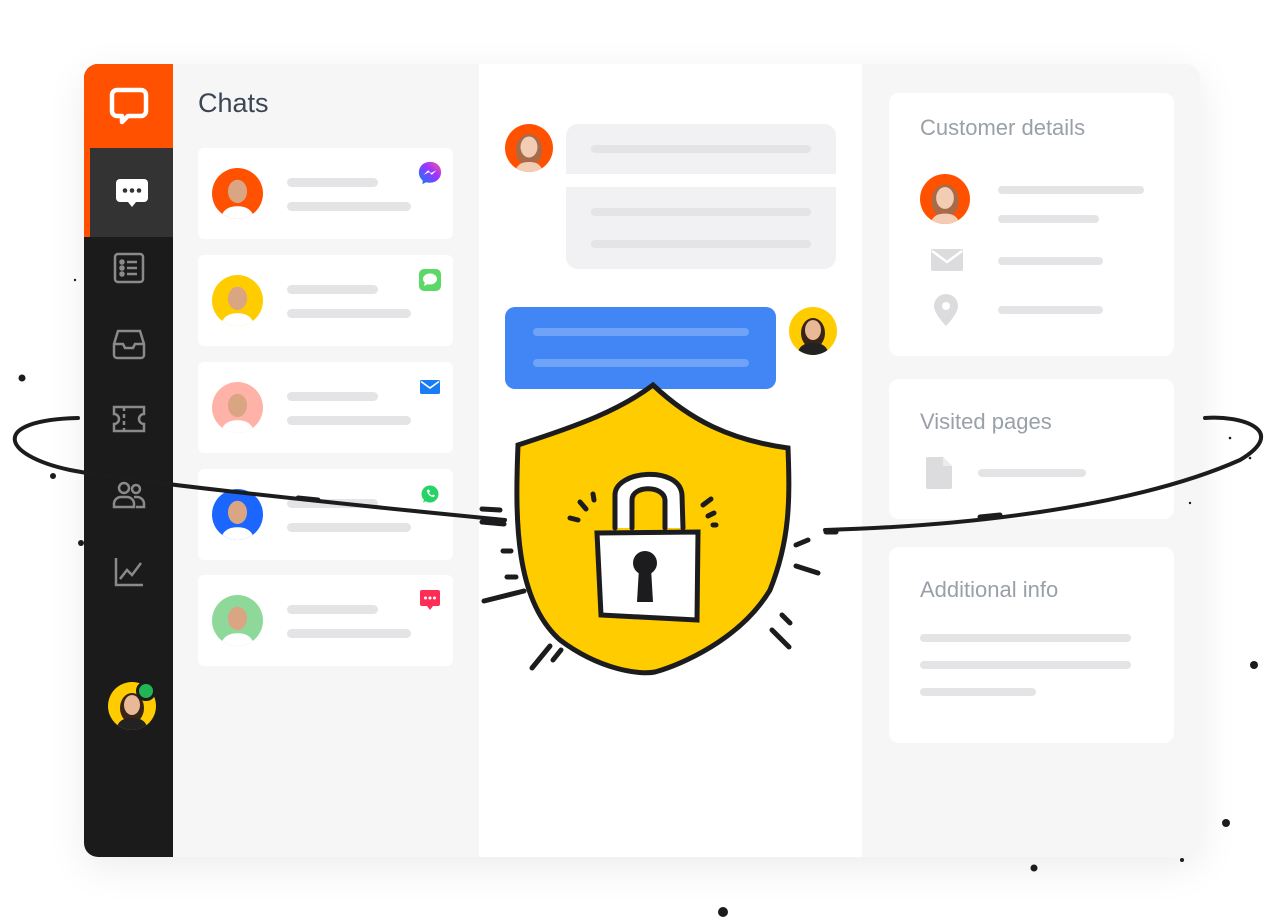 The image size is (1280, 918). I want to click on sidebar-item-list, so click(128, 268).